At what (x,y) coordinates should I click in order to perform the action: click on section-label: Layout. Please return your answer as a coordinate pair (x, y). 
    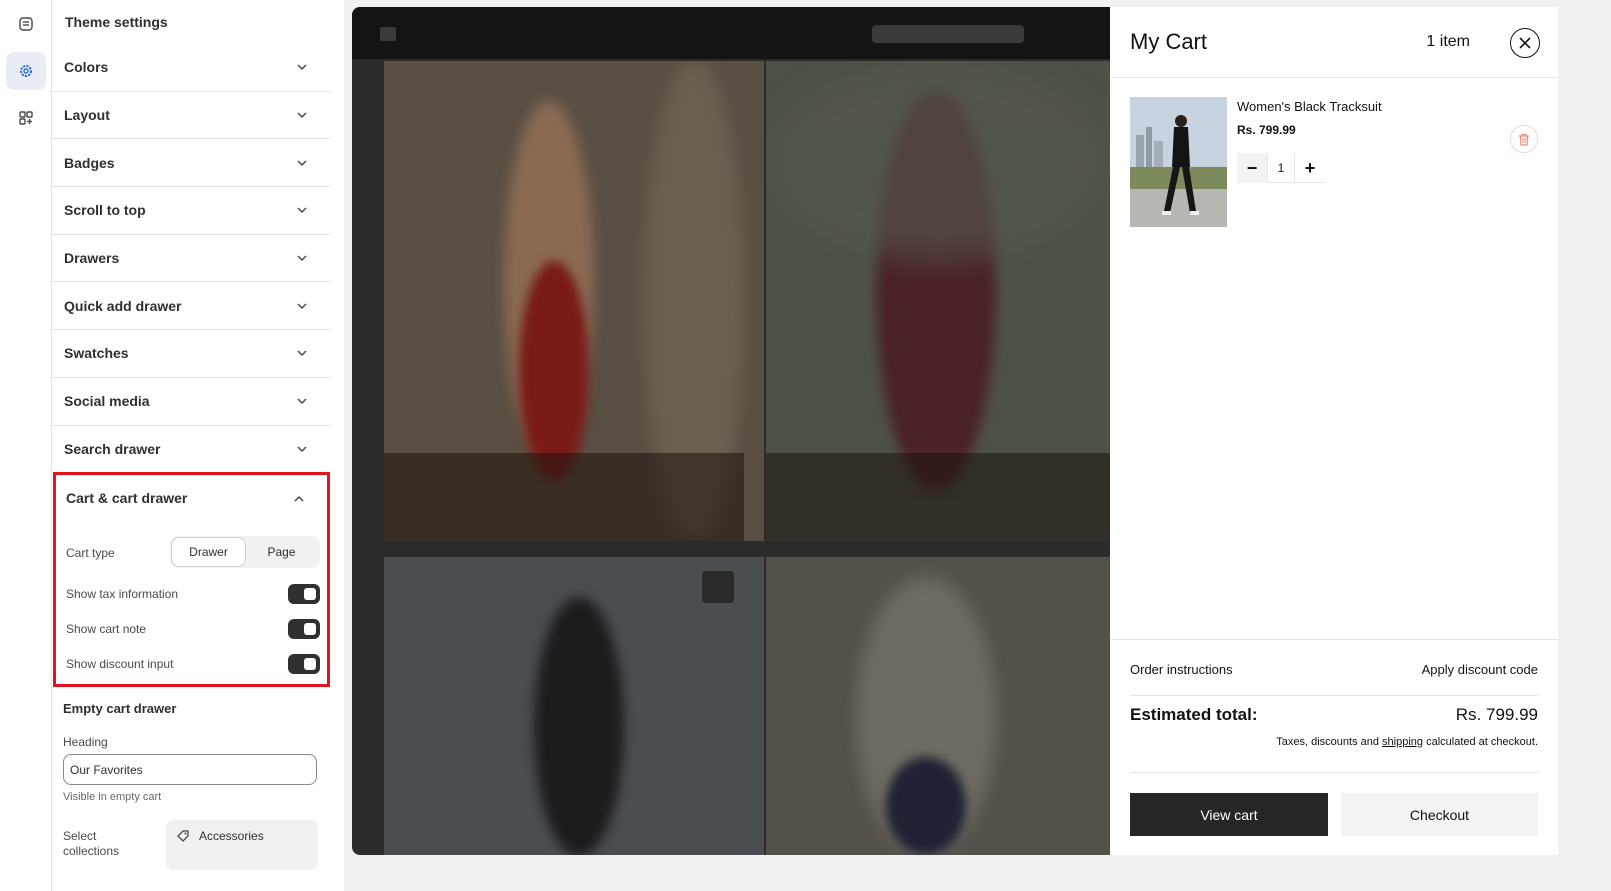
    Looking at the image, I should click on (87, 115).